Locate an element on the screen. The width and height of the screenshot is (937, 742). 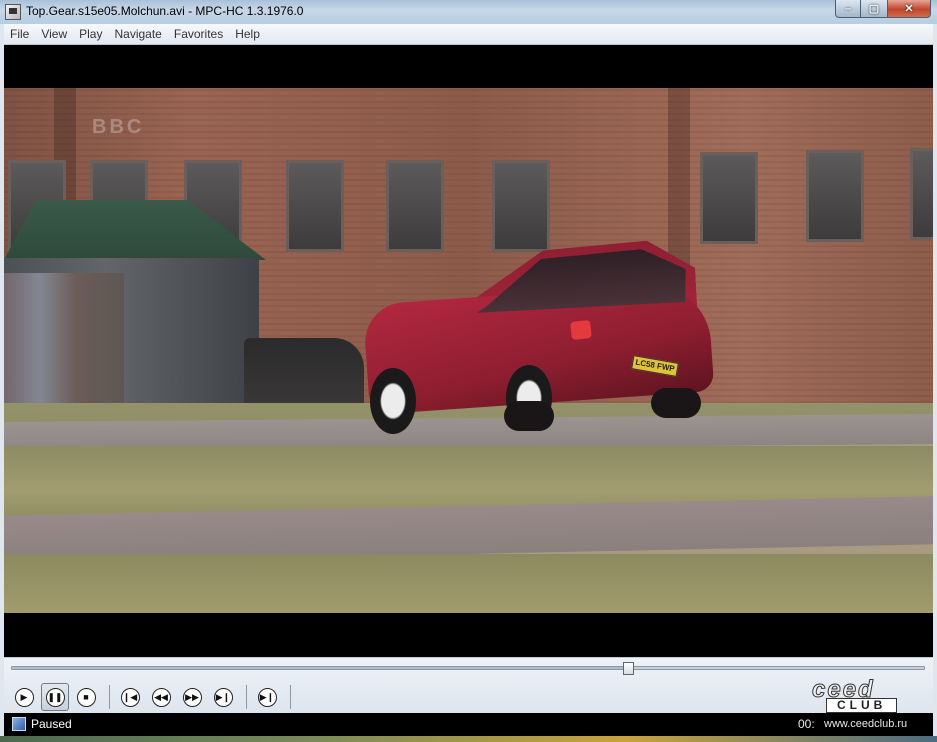
menu-bar: File View Play Navigate Favorites Help is located at coordinates (468, 34).